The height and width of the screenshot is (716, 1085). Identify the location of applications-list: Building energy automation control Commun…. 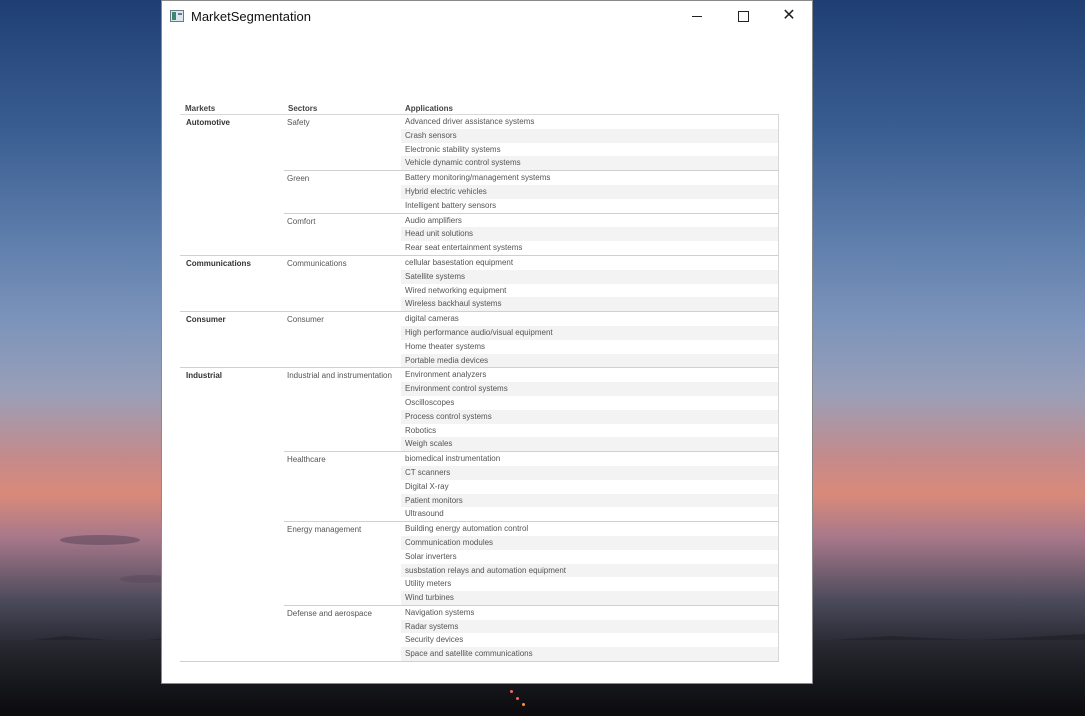
(590, 563).